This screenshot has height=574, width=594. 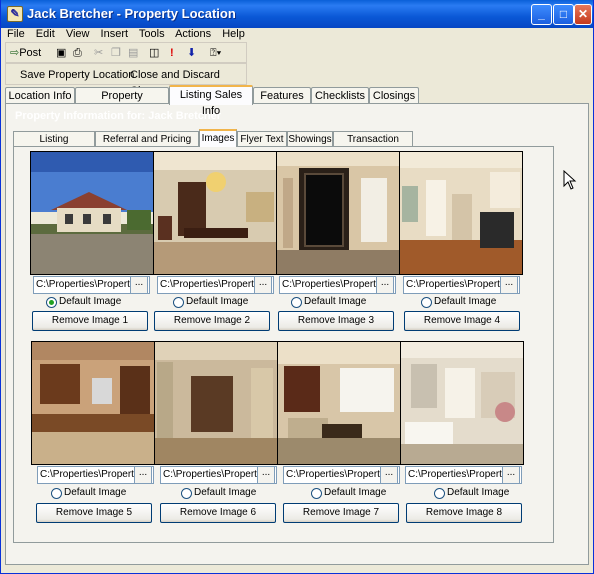 What do you see at coordinates (78, 34) in the screenshot?
I see `menu-view: View` at bounding box center [78, 34].